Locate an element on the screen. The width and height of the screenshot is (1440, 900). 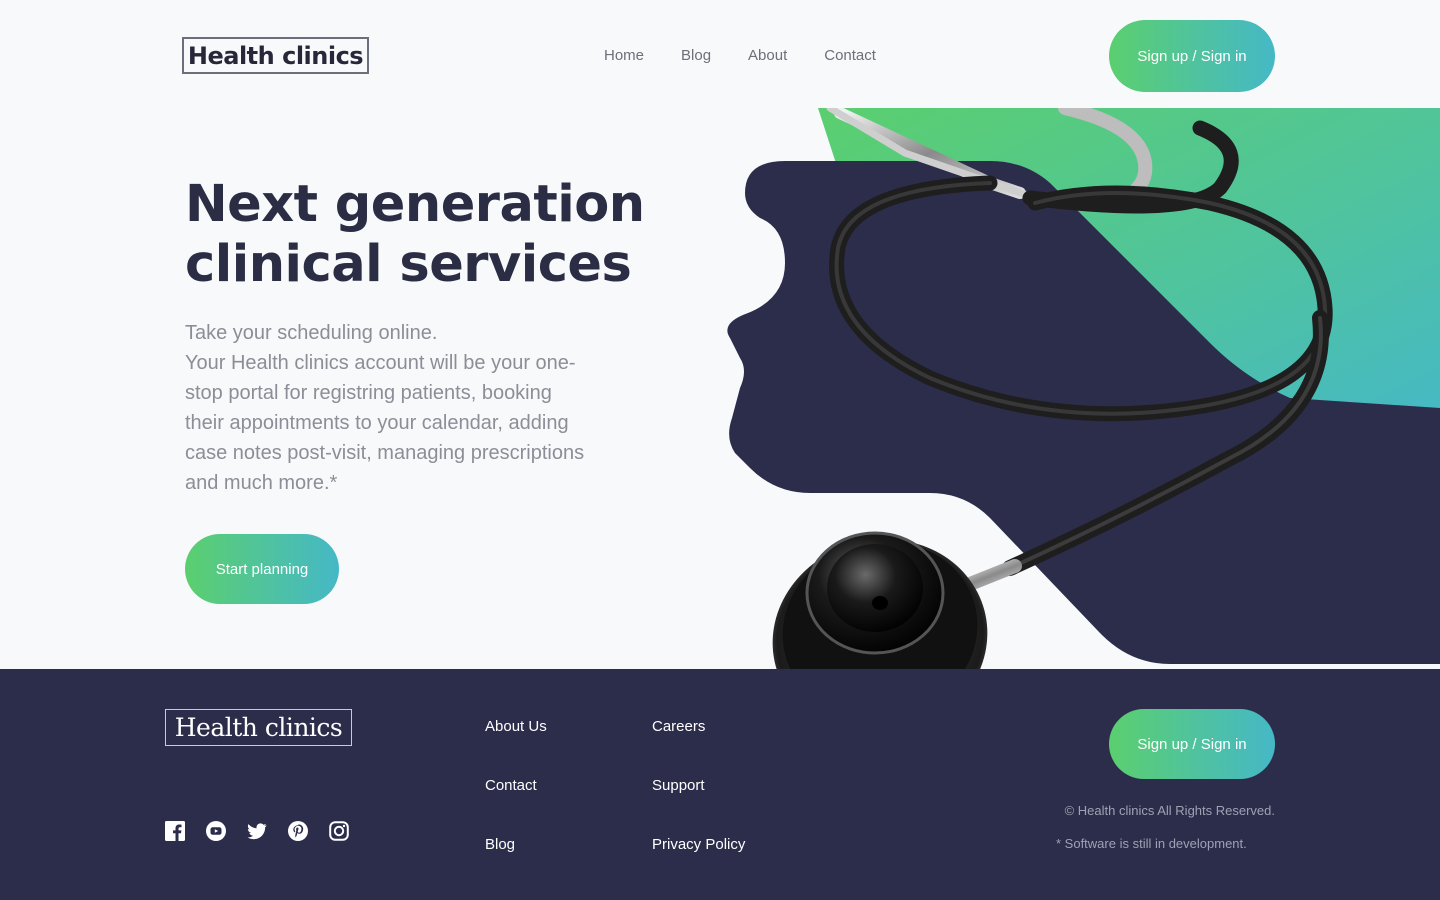
nav-home: Home is located at coordinates (624, 56).